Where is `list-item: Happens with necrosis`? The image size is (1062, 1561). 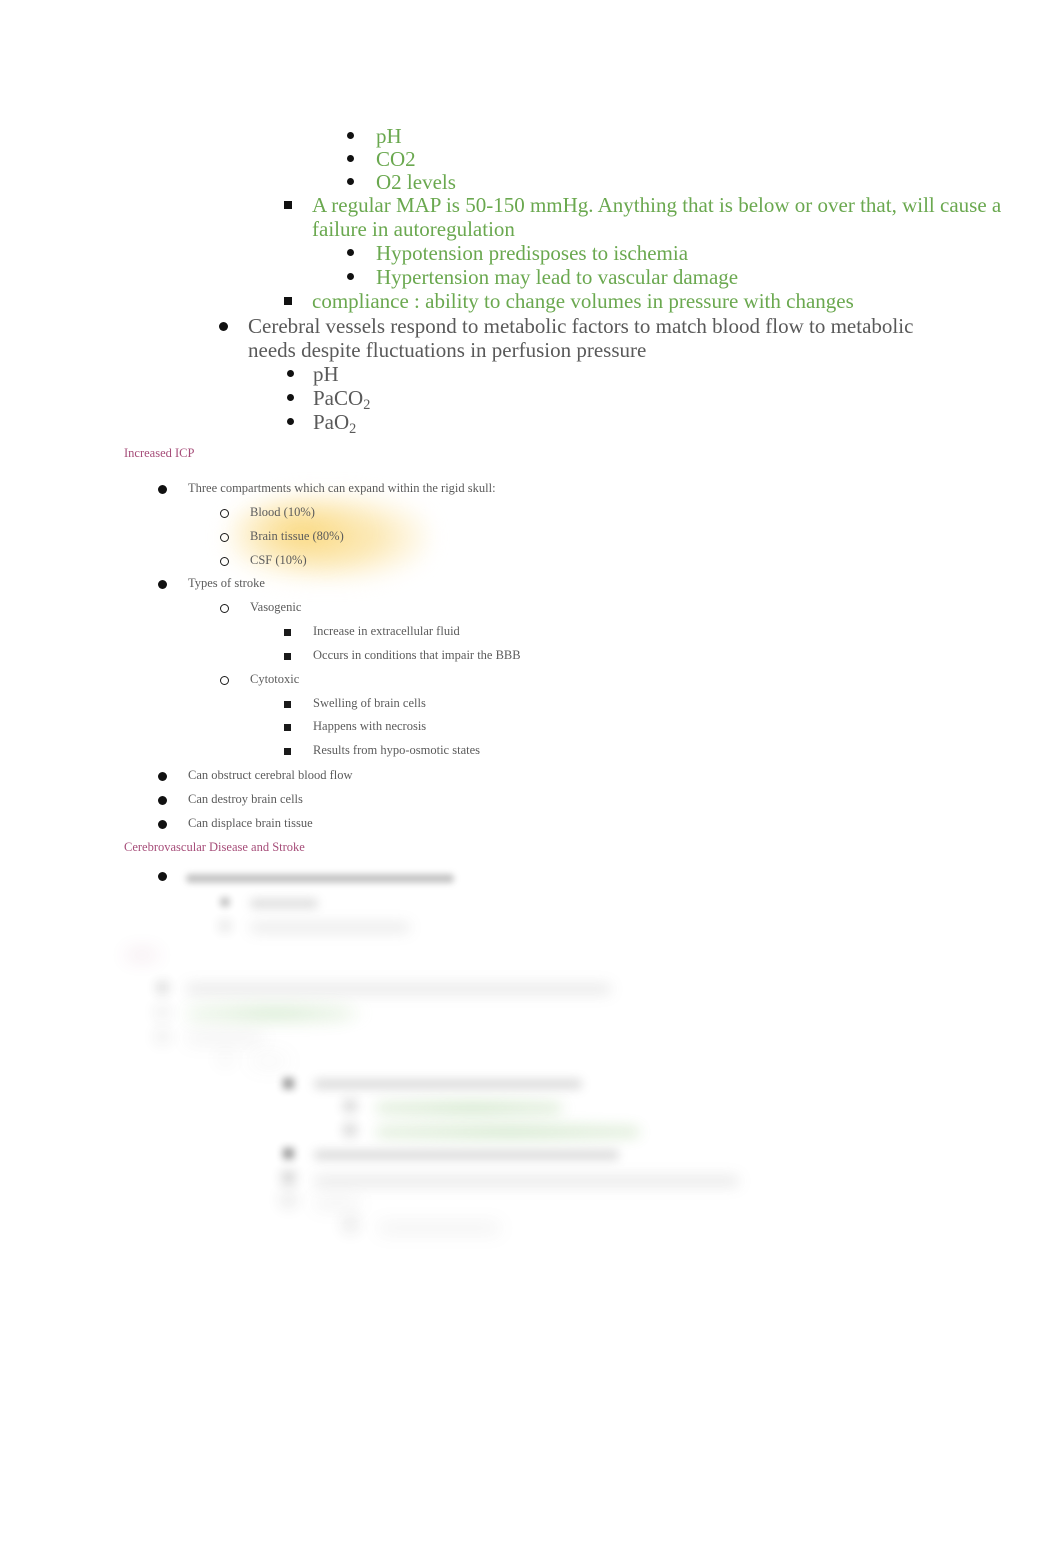 list-item: Happens with necrosis is located at coordinates (531, 731).